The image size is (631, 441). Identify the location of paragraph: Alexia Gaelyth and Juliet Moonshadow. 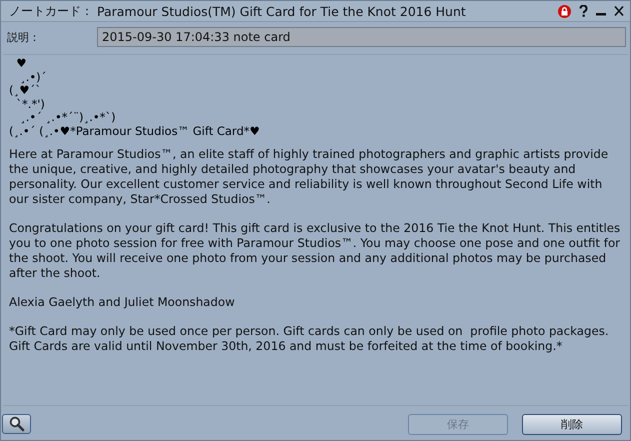
(122, 302).